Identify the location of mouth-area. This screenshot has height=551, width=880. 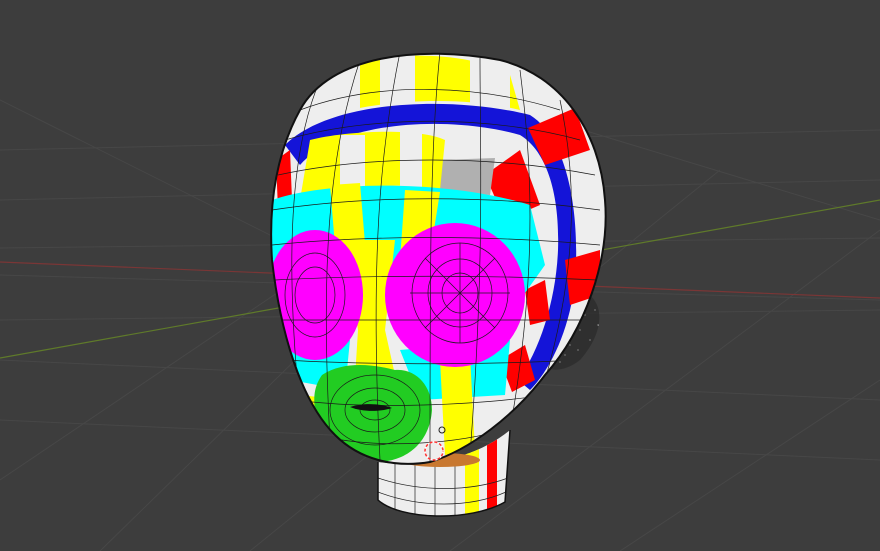
(373, 413).